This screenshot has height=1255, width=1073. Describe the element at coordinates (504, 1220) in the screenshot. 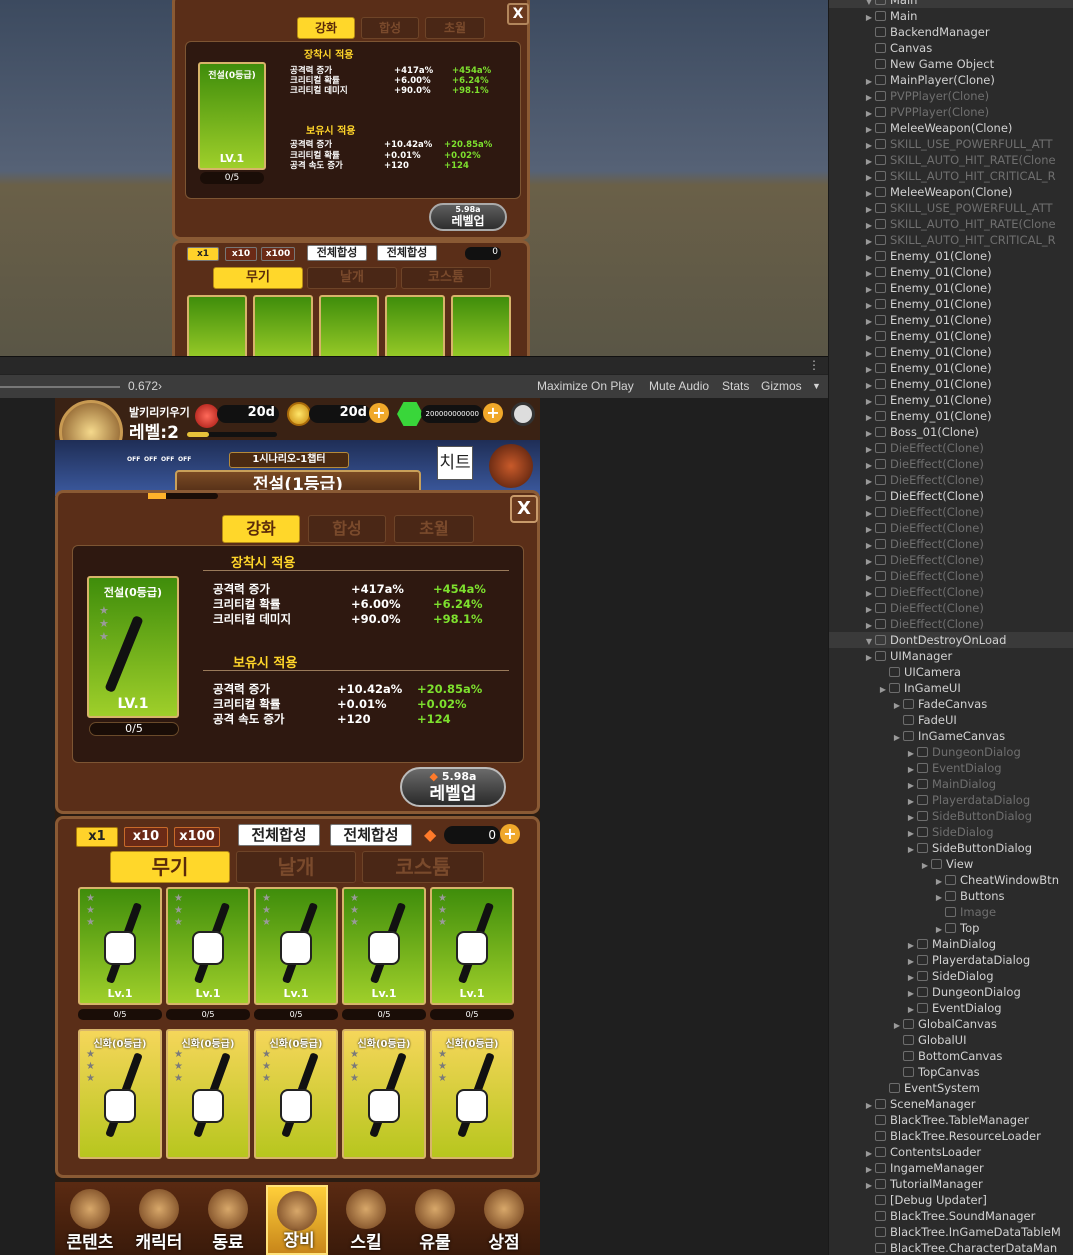

I see `nav-shop: 상점` at that location.